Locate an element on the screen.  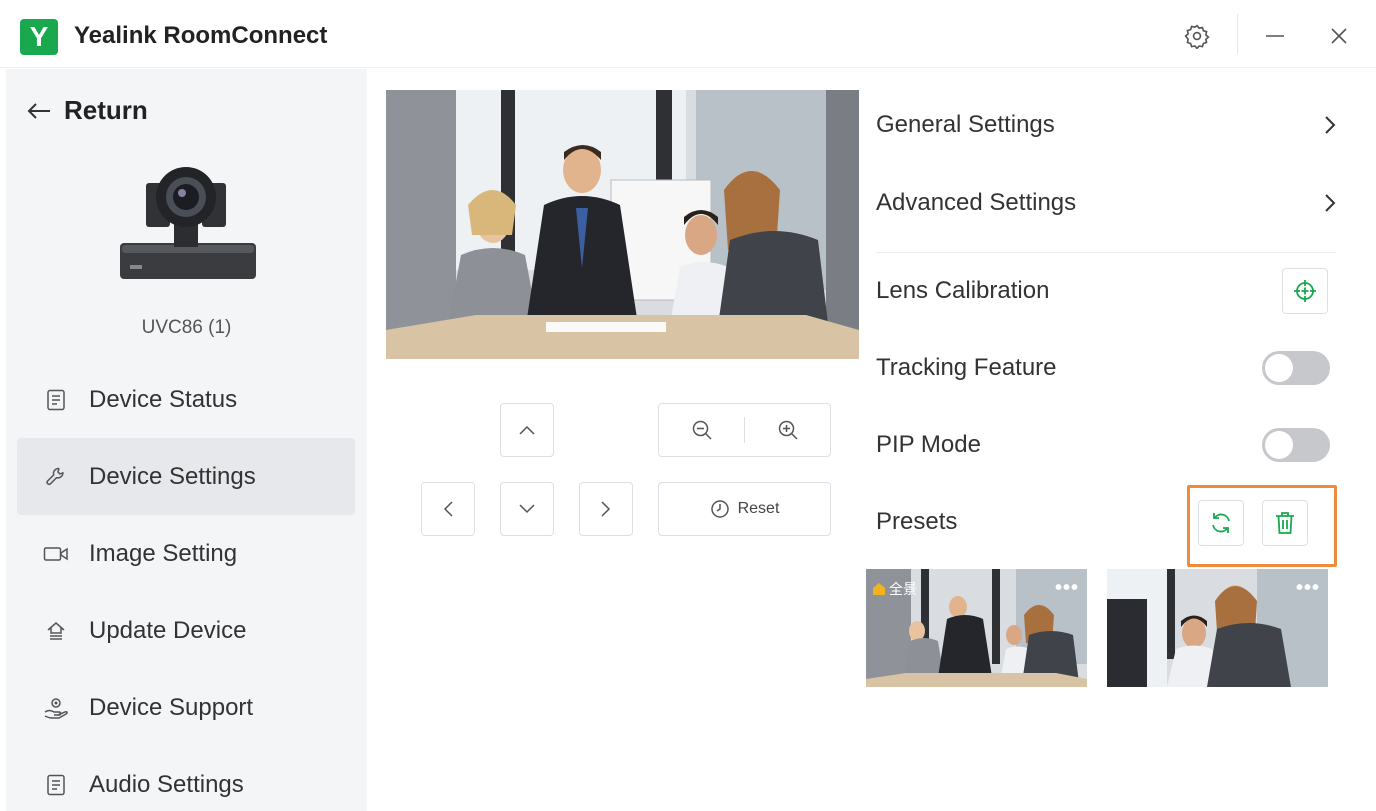
advanced-settings-row: Advanced Settings is located at coordinates (1106, 203).